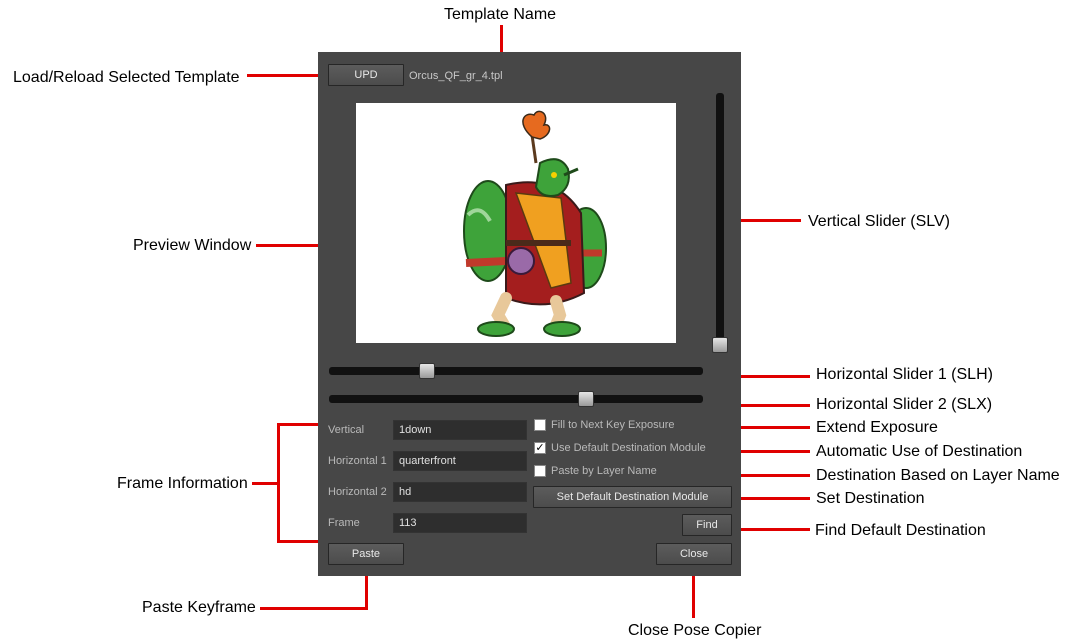 Image resolution: width=1067 pixels, height=643 pixels. Describe the element at coordinates (427, 371) in the screenshot. I see `horizontal-slider-1-handle` at that location.